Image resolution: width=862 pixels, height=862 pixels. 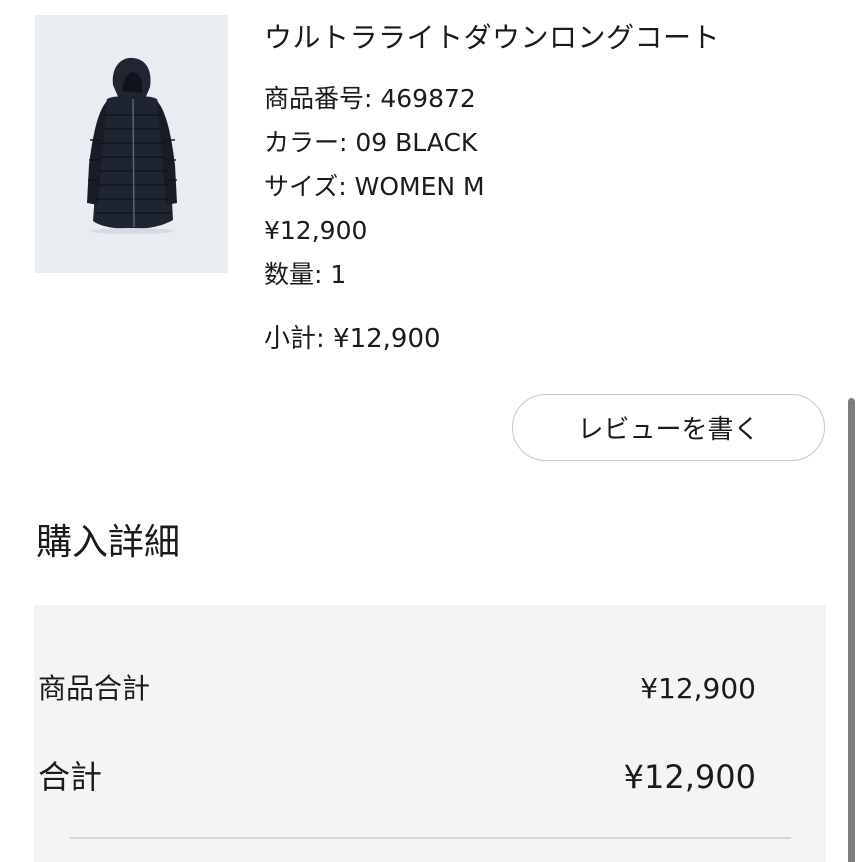 I want to click on summary-row-items-total: 商品合計 ¥12,900, so click(x=397, y=689).